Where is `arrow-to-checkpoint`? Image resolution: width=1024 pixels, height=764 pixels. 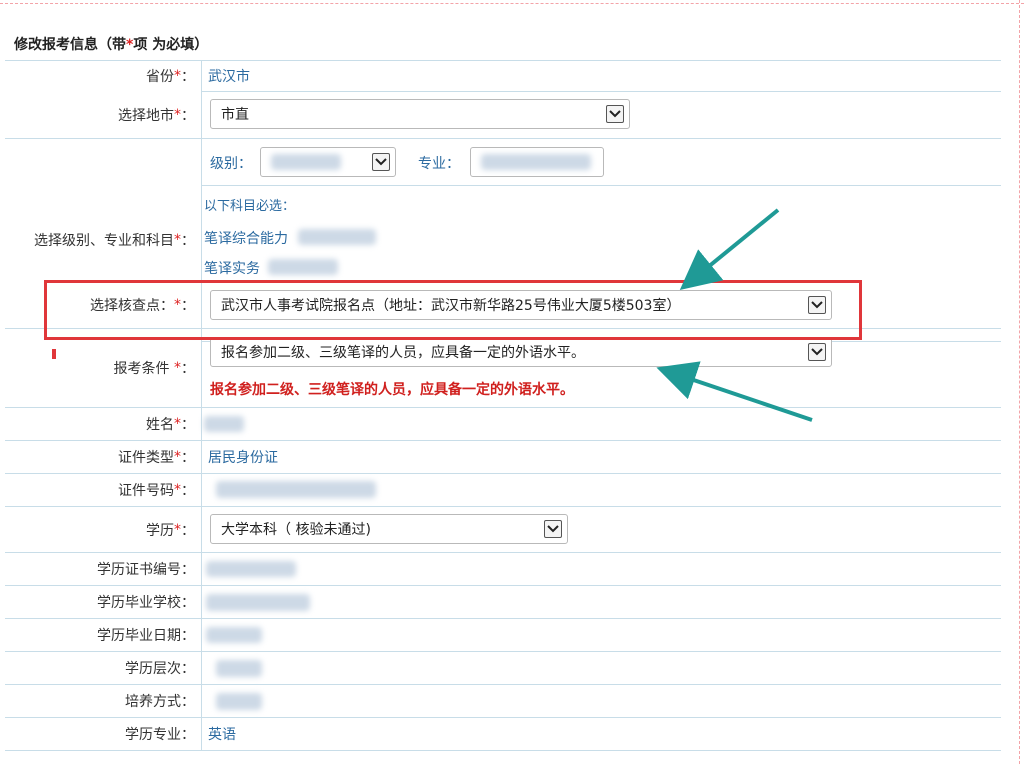 arrow-to-checkpoint is located at coordinates (729, 249).